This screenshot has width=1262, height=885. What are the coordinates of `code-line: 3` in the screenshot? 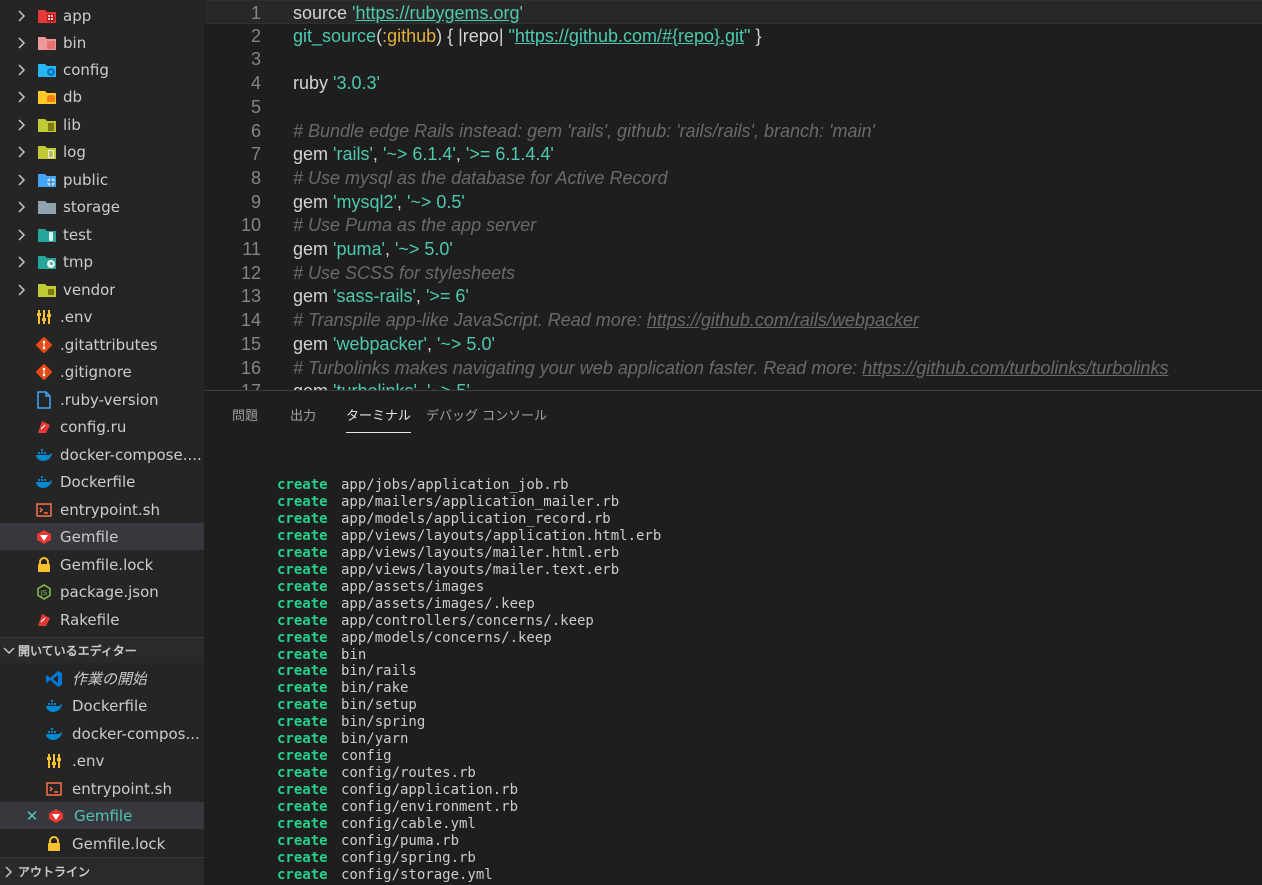 It's located at (733, 59).